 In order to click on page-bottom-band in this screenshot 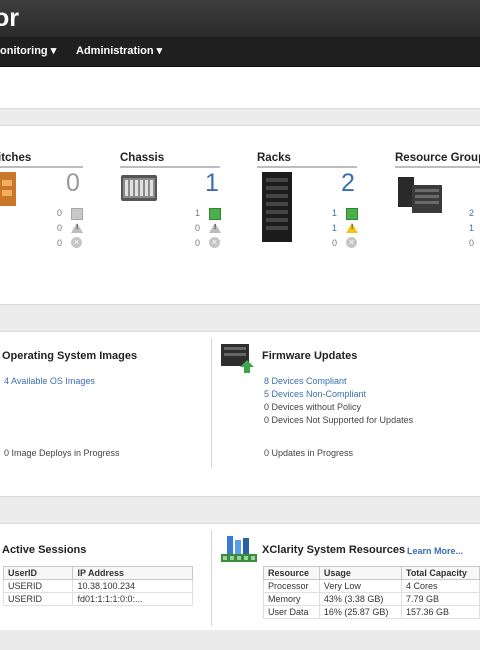, I will do `click(240, 640)`.